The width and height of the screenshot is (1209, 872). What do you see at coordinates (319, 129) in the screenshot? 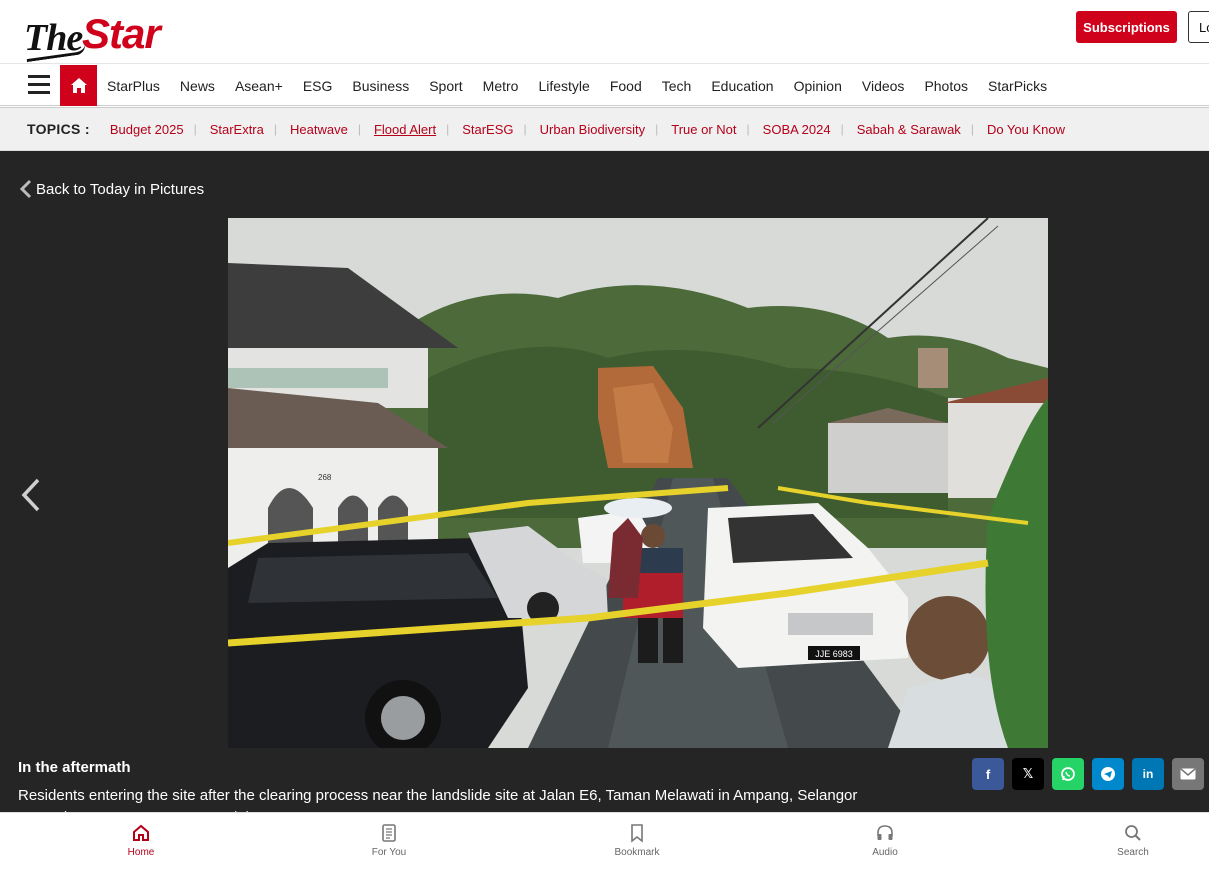
I see `topic-heatwave: Heatwave` at bounding box center [319, 129].